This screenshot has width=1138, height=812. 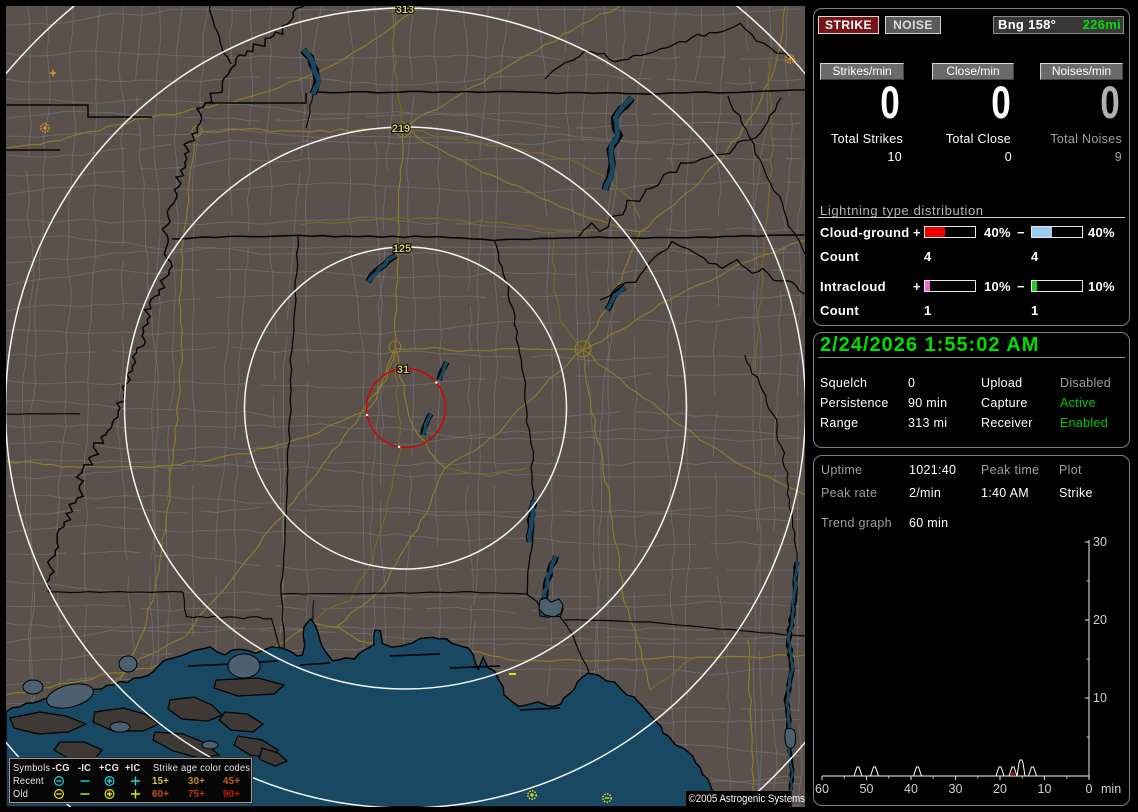 I want to click on svg-text: 0, so click(x=1089, y=789).